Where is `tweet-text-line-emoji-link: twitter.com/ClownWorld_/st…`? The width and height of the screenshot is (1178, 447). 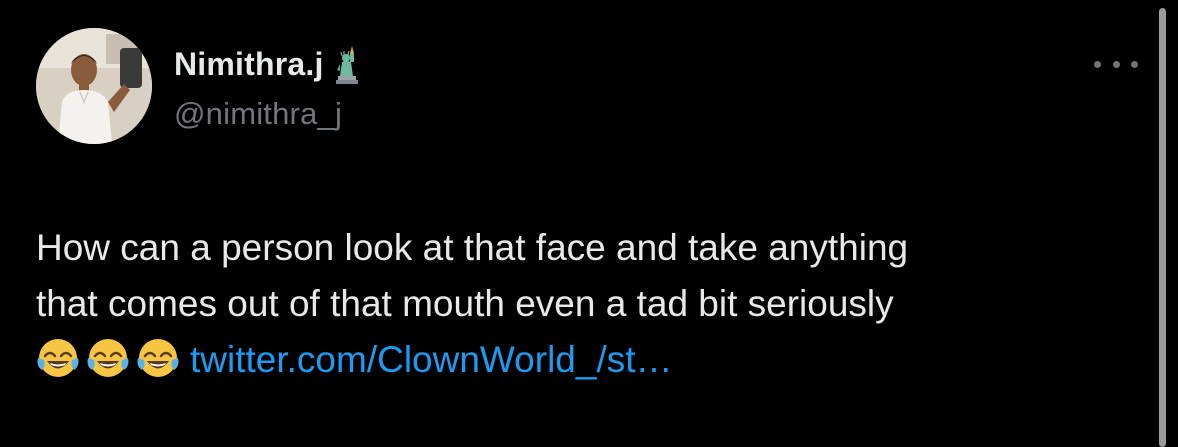 tweet-text-line-emoji-link: twitter.com/ClownWorld_/st… is located at coordinates (586, 360).